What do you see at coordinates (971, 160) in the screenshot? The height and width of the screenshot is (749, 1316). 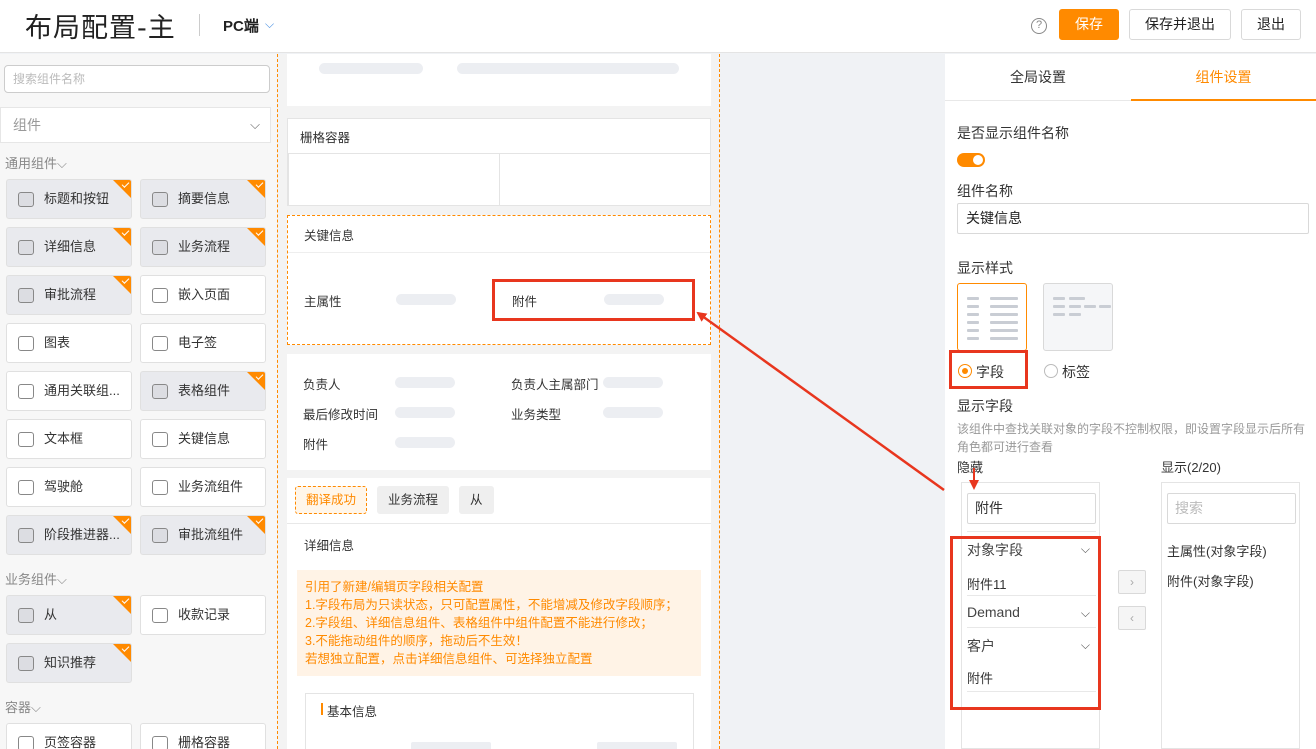 I see `show-name-toggle` at bounding box center [971, 160].